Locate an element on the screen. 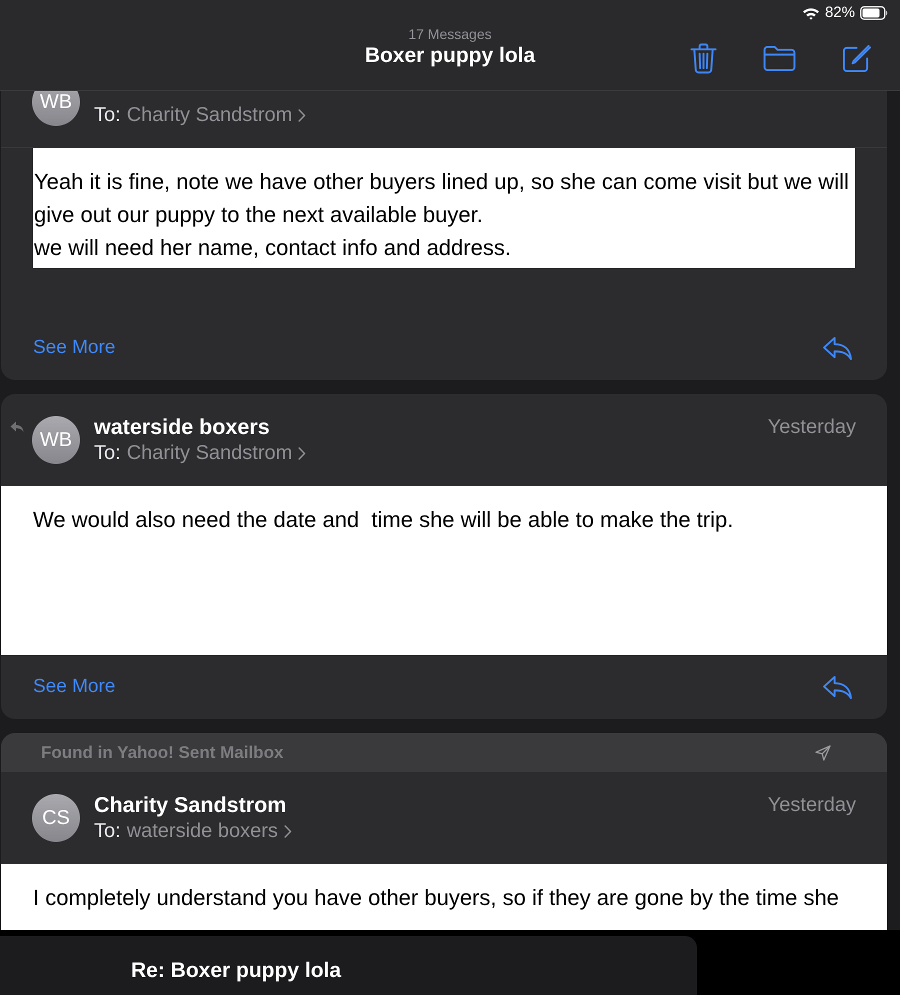 This screenshot has height=995, width=900. body-text: We would also need the date and time she will be able to make the trip. is located at coordinates (383, 520).